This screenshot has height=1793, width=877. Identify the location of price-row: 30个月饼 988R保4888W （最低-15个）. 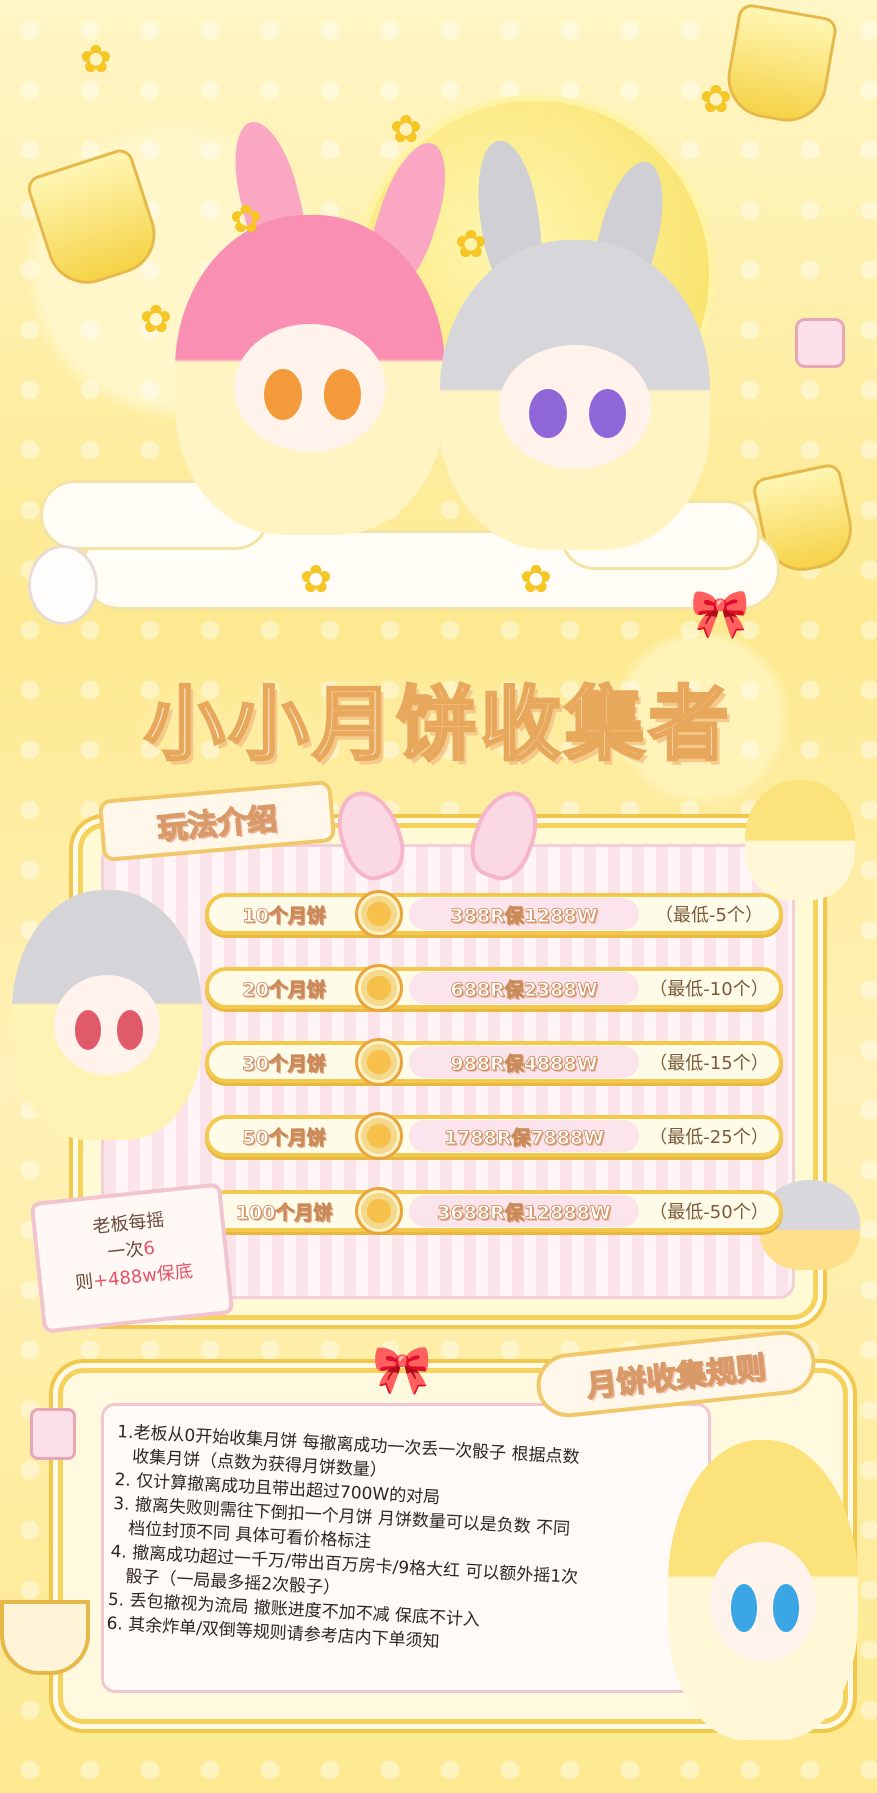
(494, 1062).